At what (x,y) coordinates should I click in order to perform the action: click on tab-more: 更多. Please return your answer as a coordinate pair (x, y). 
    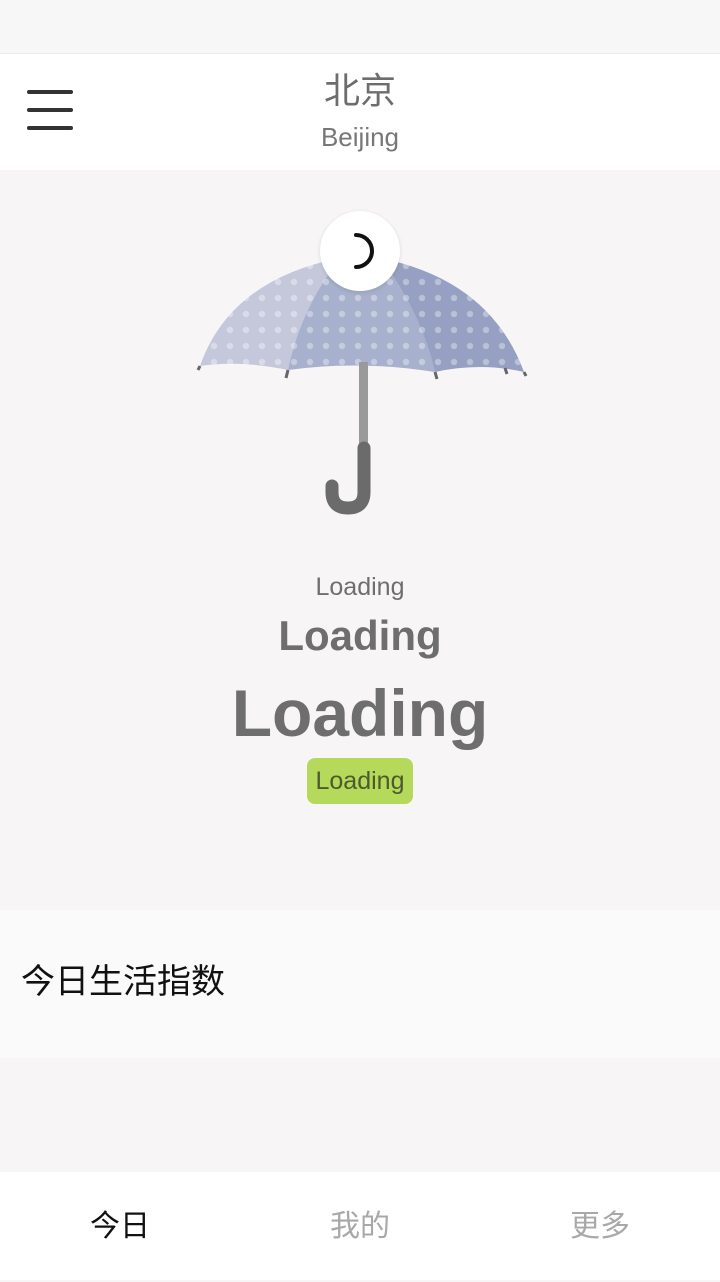
    Looking at the image, I should click on (600, 1226).